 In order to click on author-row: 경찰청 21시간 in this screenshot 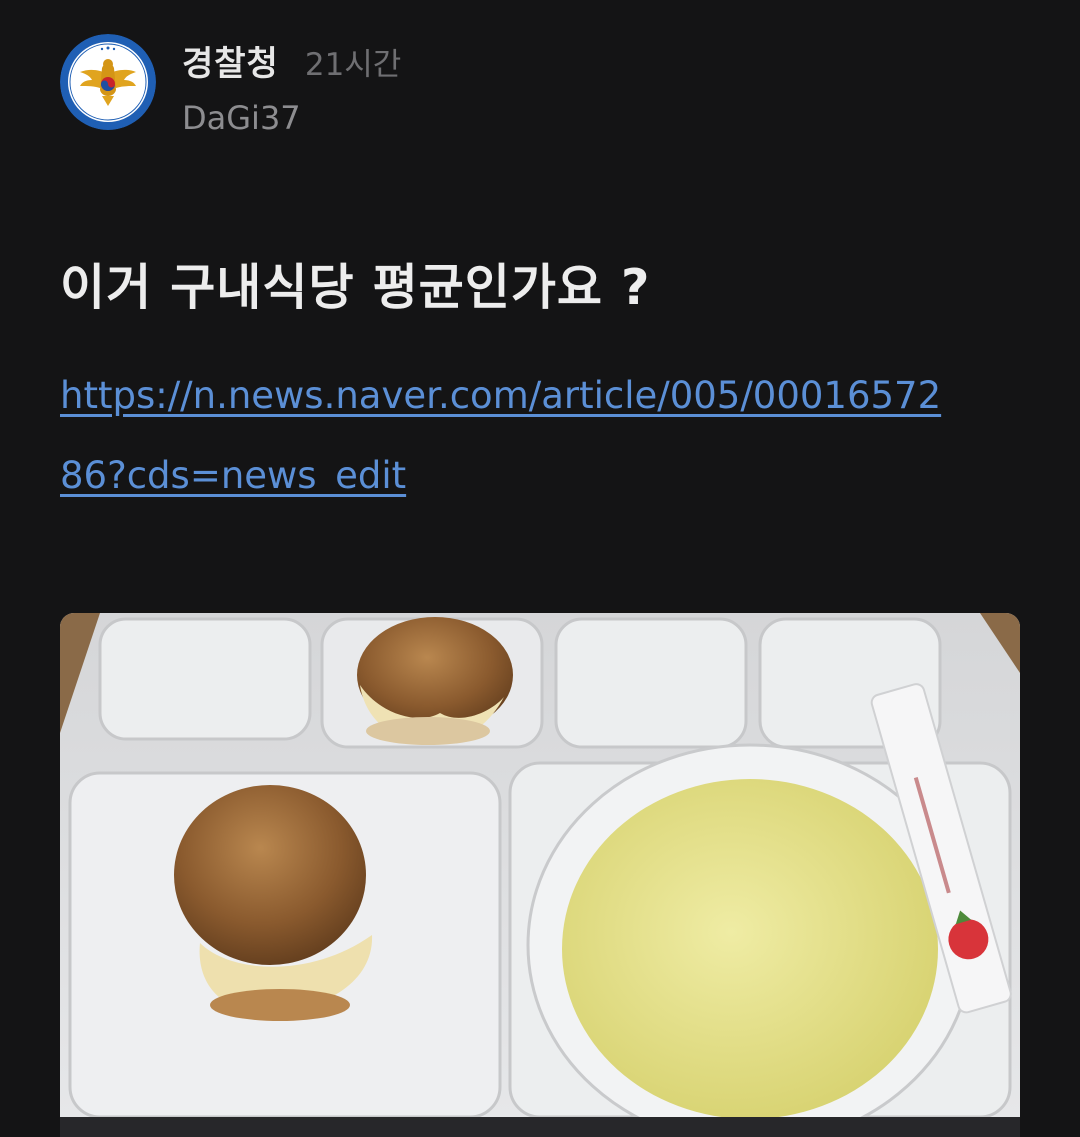, I will do `click(291, 60)`.